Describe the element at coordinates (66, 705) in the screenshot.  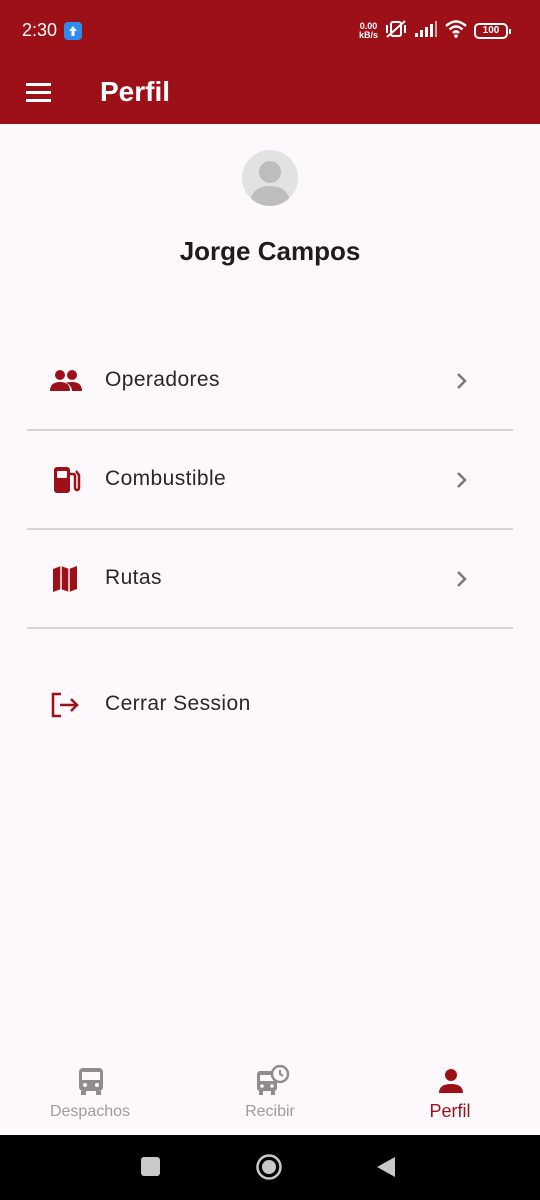
I see `logout-icon` at that location.